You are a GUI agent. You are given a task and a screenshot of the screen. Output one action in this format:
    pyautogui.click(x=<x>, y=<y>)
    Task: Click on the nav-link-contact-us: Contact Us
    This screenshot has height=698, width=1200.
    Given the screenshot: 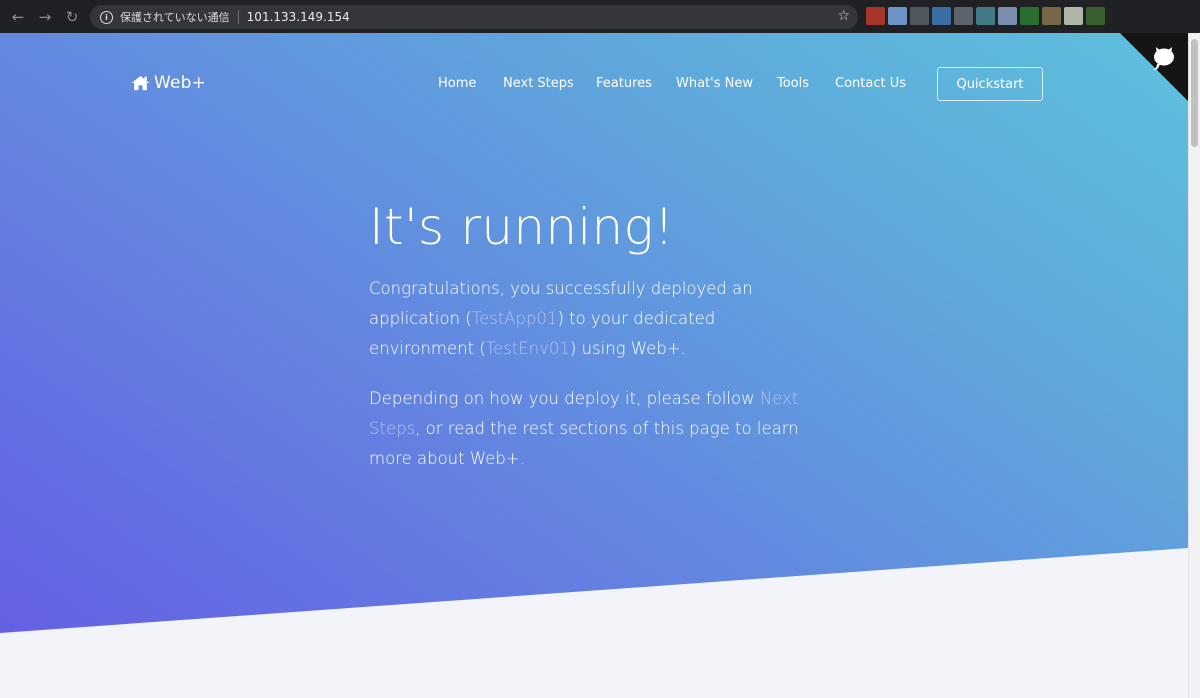 What is the action you would take?
    pyautogui.click(x=870, y=83)
    